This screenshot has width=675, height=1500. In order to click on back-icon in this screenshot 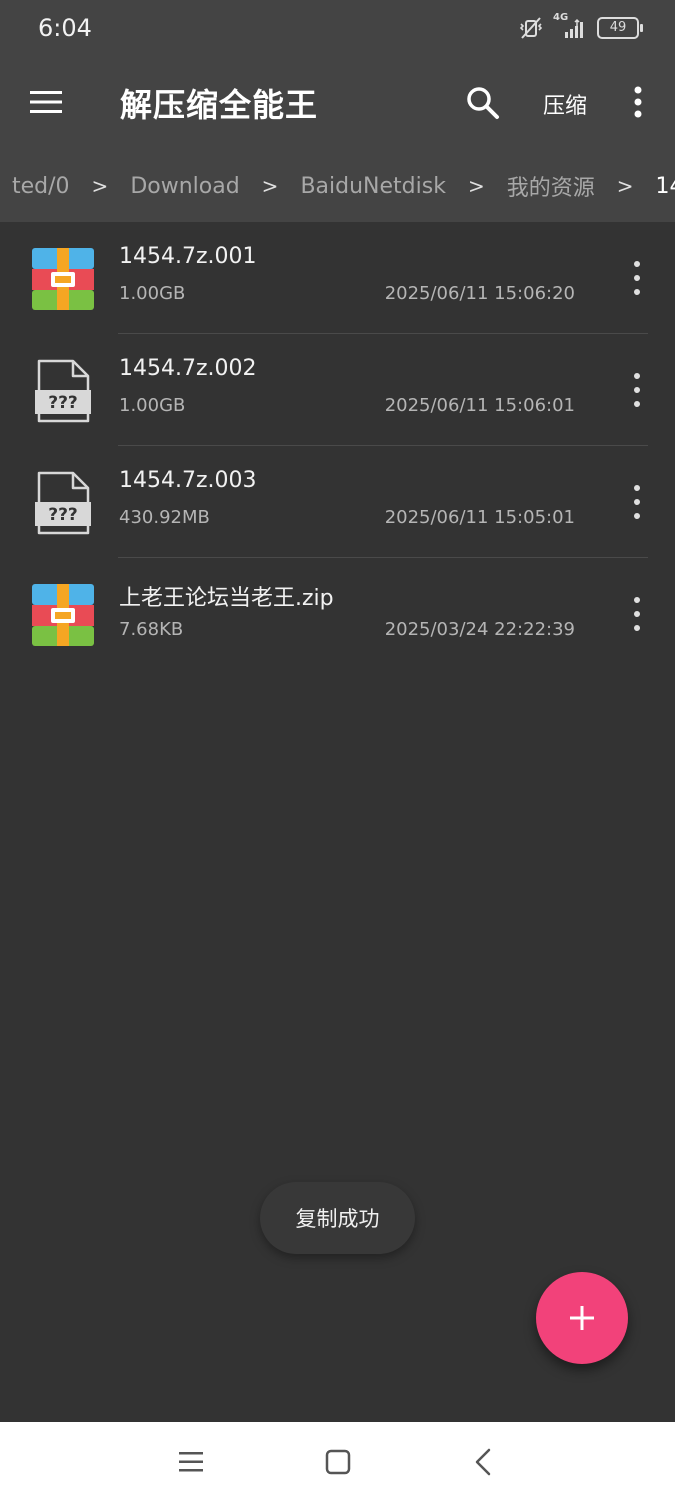, I will do `click(484, 1462)`.